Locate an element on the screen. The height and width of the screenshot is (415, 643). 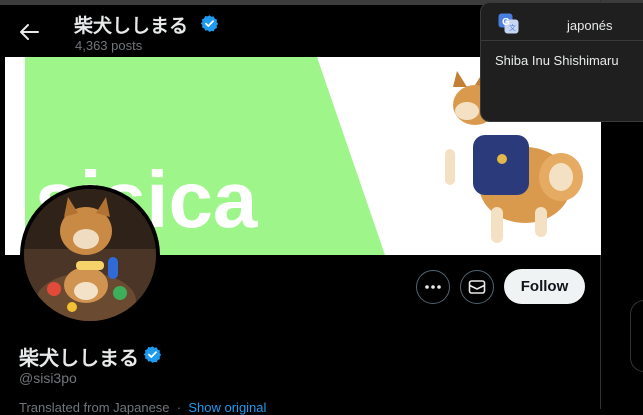
translation-note: Translated from Japanese · Show original is located at coordinates (143, 407).